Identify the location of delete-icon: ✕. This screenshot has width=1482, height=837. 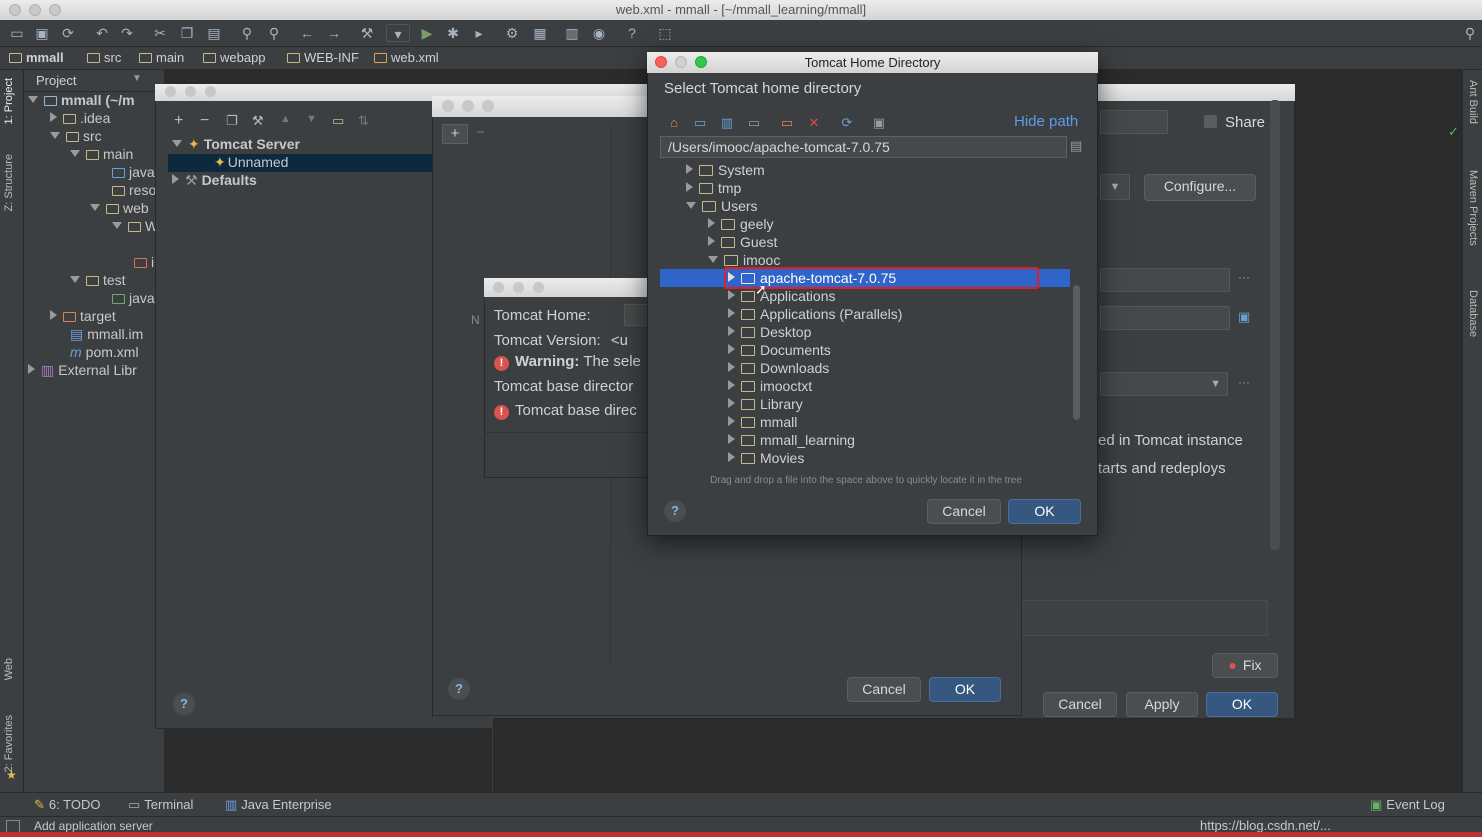
(814, 123).